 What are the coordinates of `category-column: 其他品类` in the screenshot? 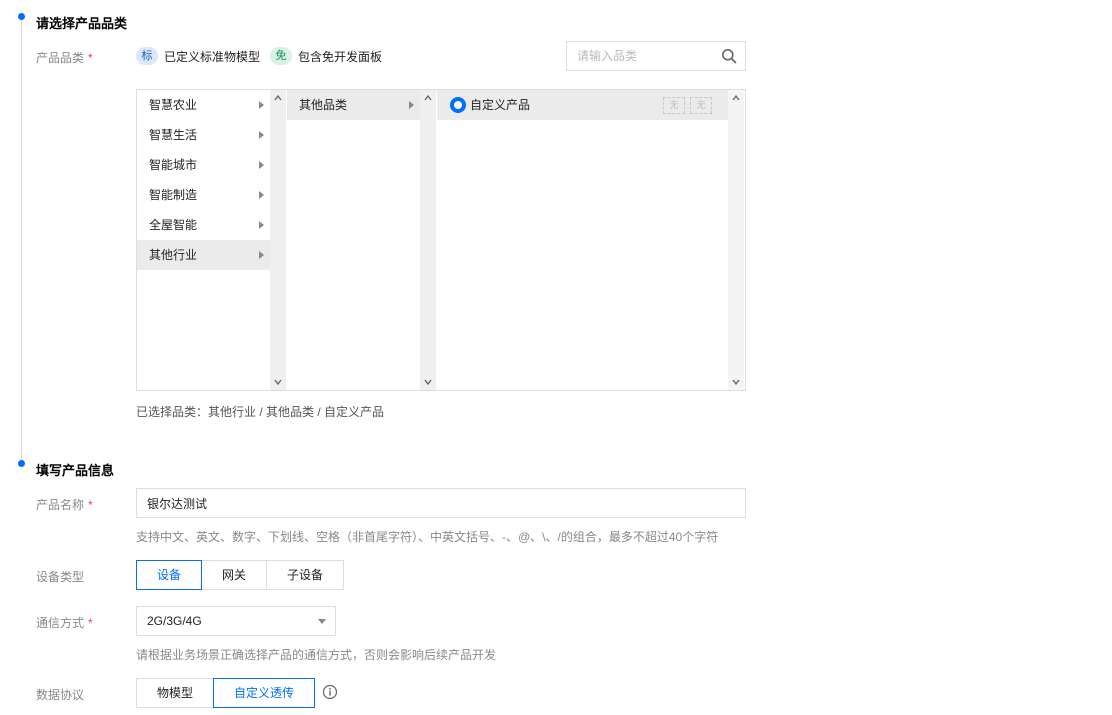 It's located at (353, 240).